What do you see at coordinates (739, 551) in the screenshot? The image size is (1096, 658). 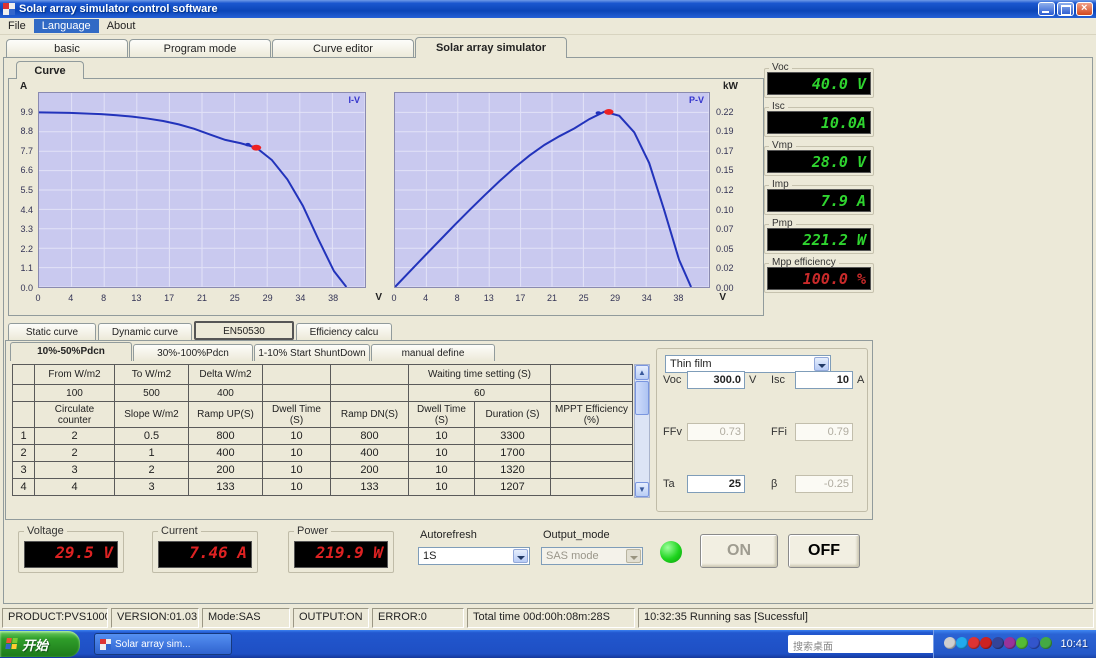 I see `on-button: ON` at bounding box center [739, 551].